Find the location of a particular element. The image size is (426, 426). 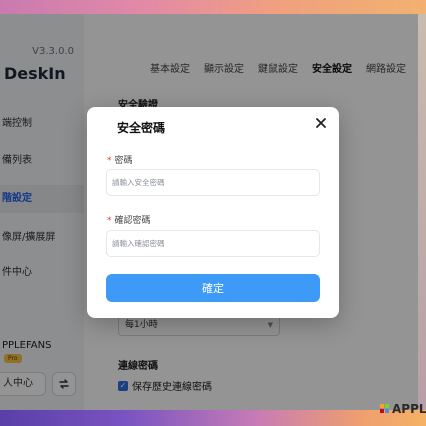

watermark-text: APPL is located at coordinates (409, 409).